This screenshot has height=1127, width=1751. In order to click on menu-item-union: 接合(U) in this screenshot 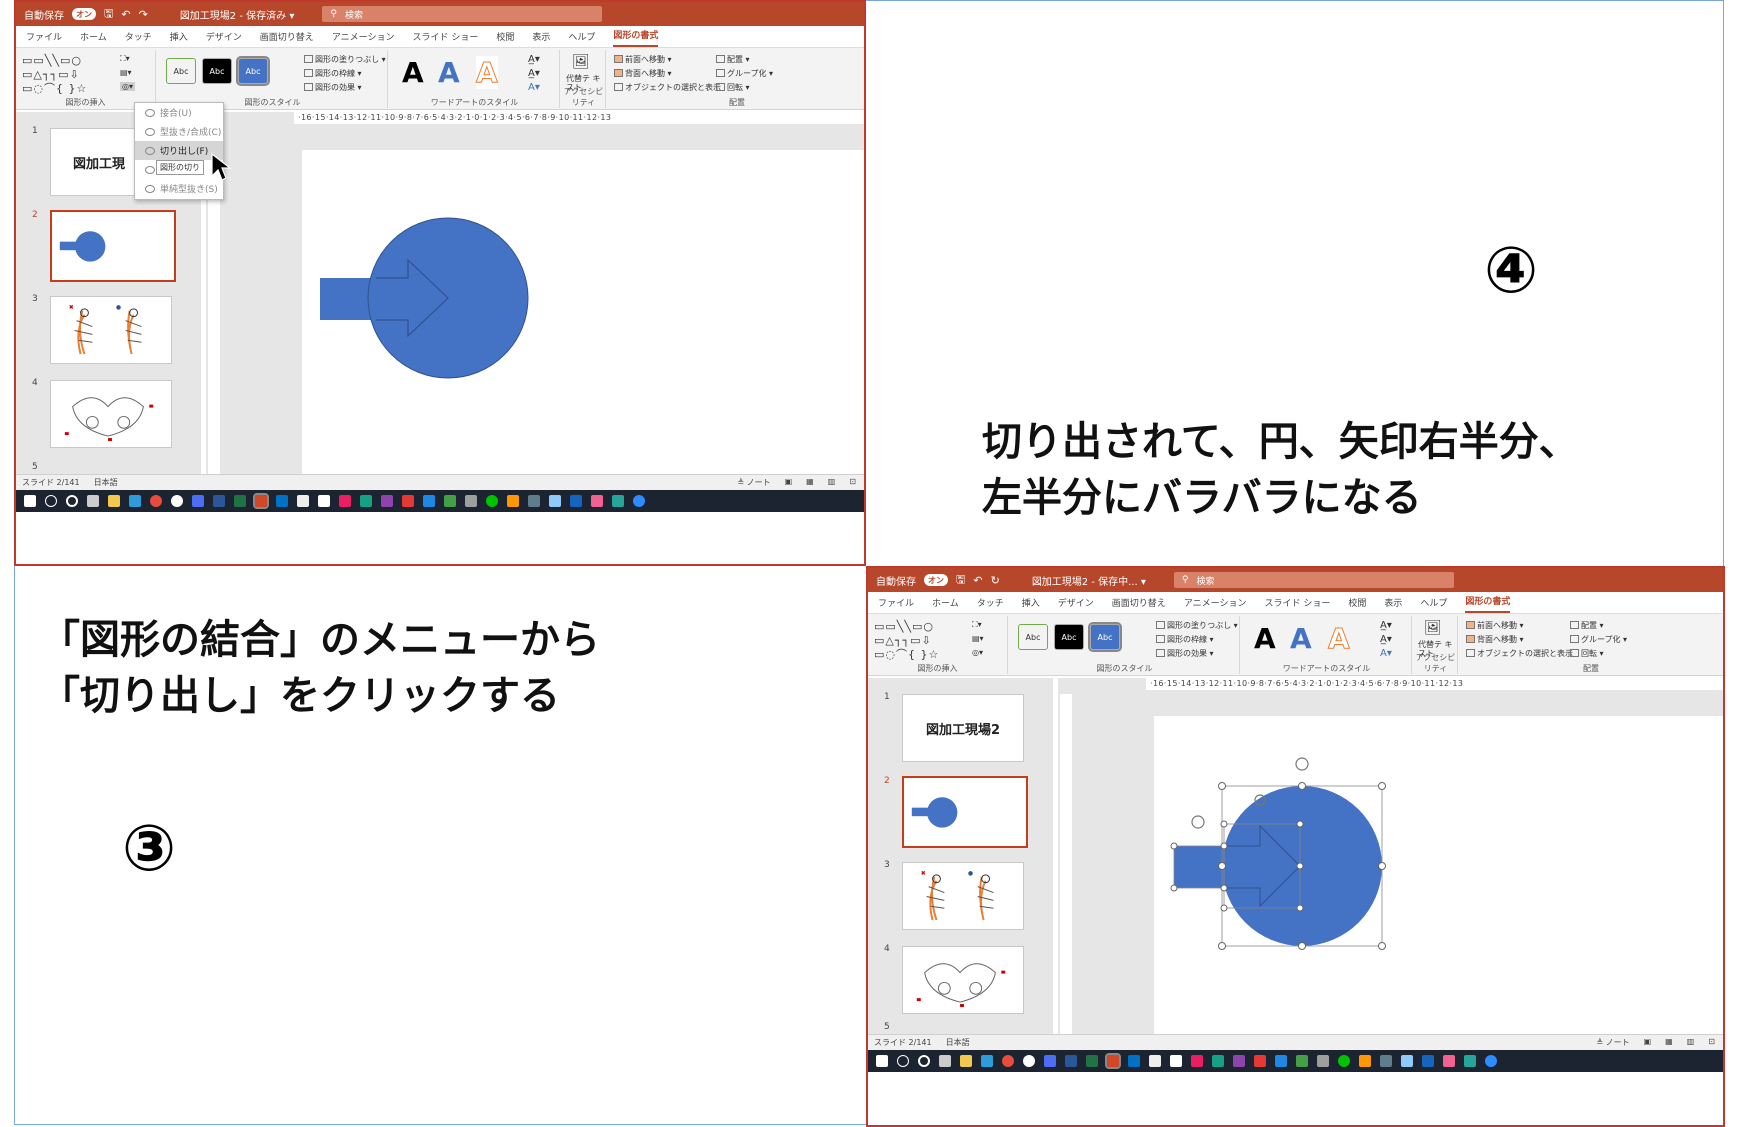, I will do `click(179, 112)`.